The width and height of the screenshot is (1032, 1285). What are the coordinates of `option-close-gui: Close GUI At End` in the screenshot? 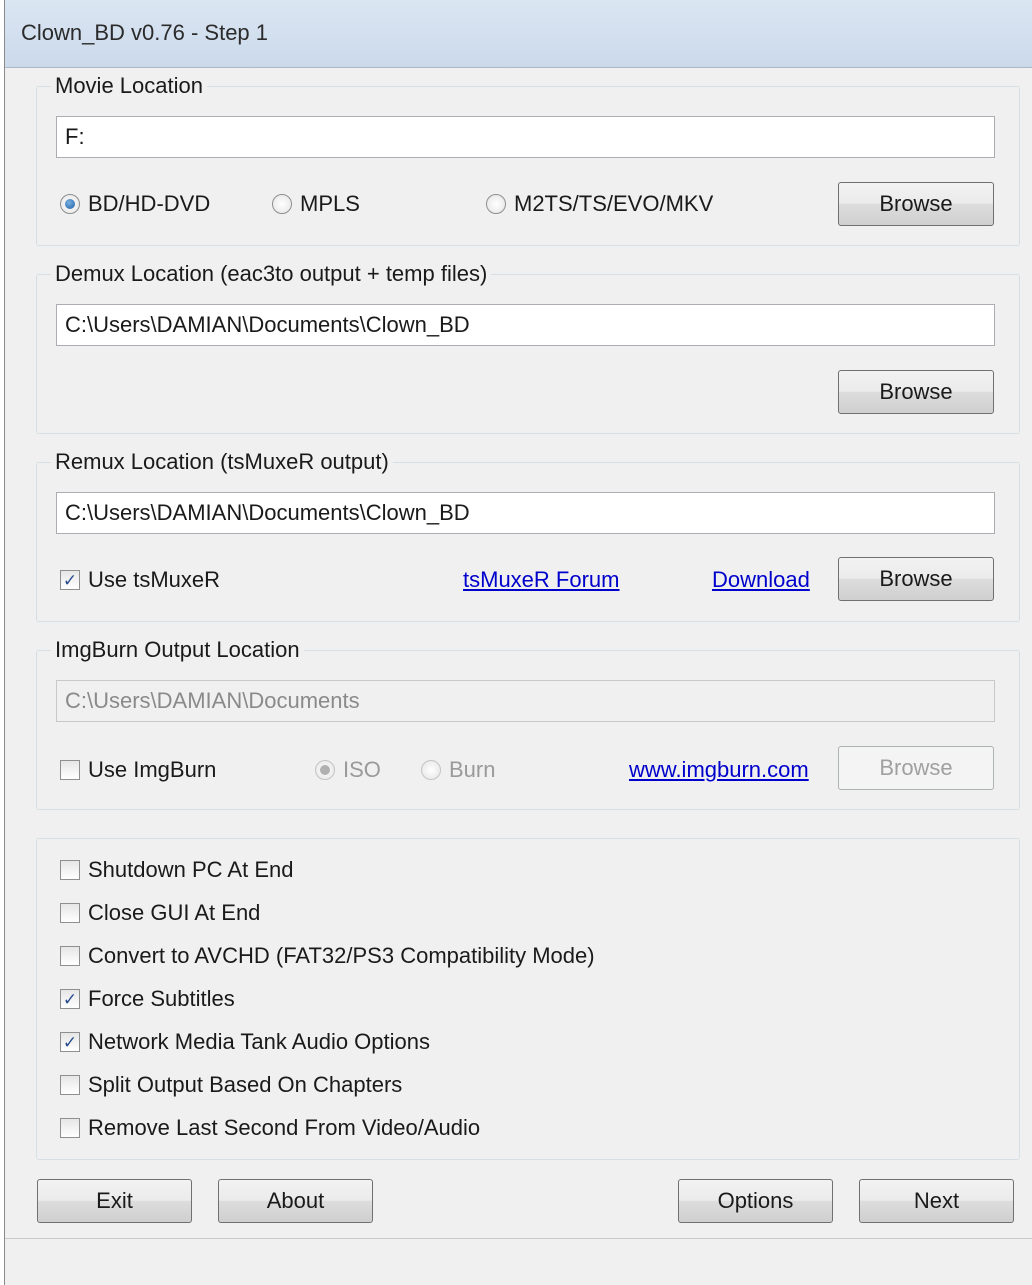 It's located at (160, 913).